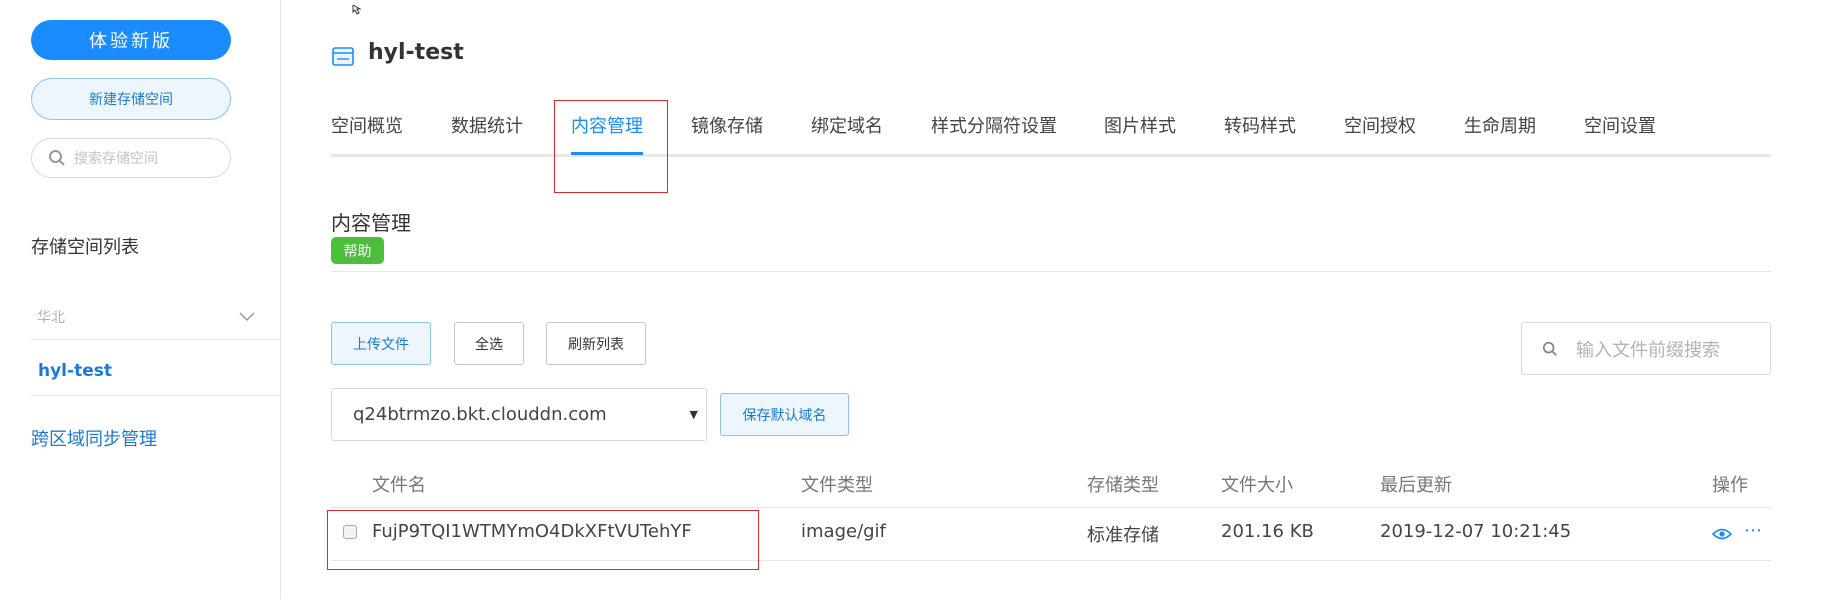 The width and height of the screenshot is (1821, 599). I want to click on domain-select: q24btrmzo.bkt.clouddn.com ▼, so click(519, 414).